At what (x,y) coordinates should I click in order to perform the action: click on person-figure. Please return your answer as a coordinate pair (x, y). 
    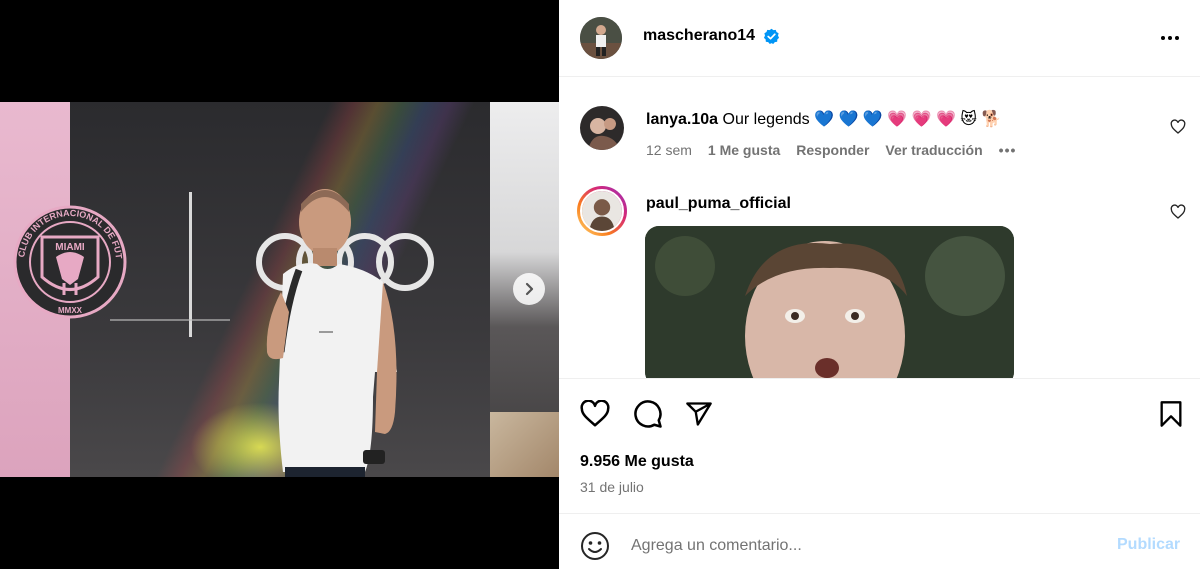
    Looking at the image, I should click on (331, 333).